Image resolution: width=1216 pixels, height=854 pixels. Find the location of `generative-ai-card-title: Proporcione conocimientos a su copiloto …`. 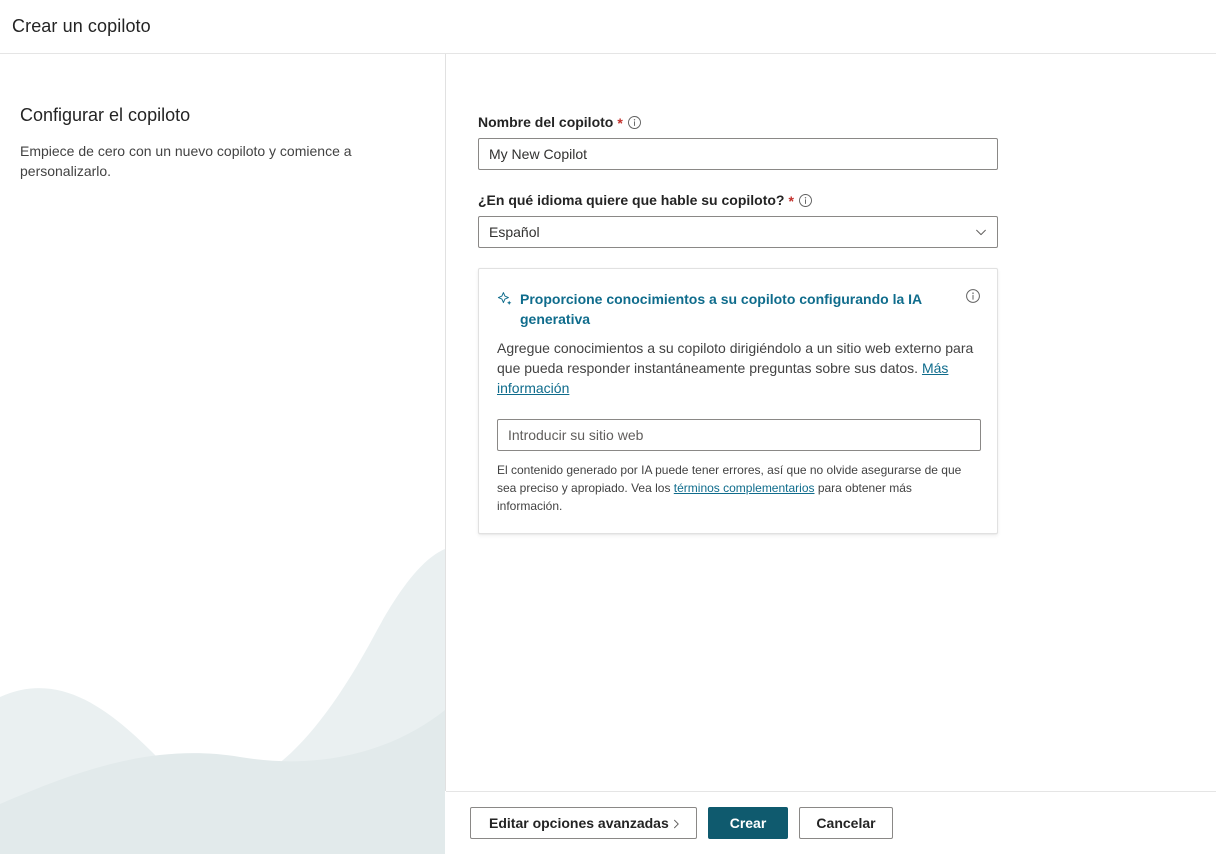

generative-ai-card-title: Proporcione conocimientos a su copiloto … is located at coordinates (721, 309).